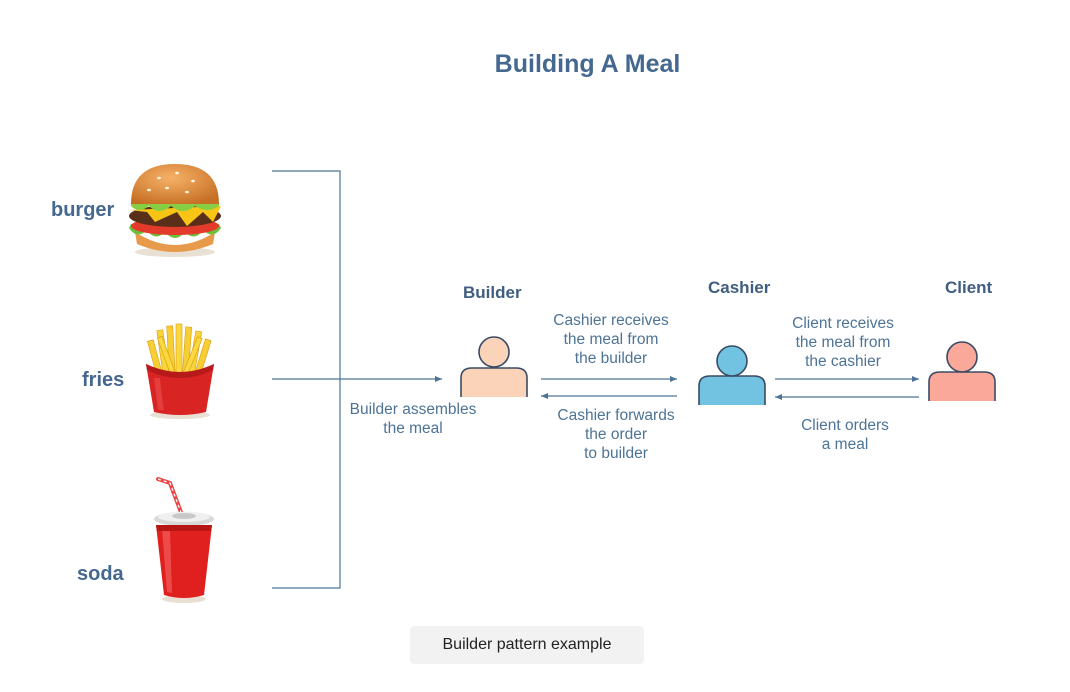 This screenshot has width=1070, height=692. What do you see at coordinates (180, 371) in the screenshot?
I see `fries-icon` at bounding box center [180, 371].